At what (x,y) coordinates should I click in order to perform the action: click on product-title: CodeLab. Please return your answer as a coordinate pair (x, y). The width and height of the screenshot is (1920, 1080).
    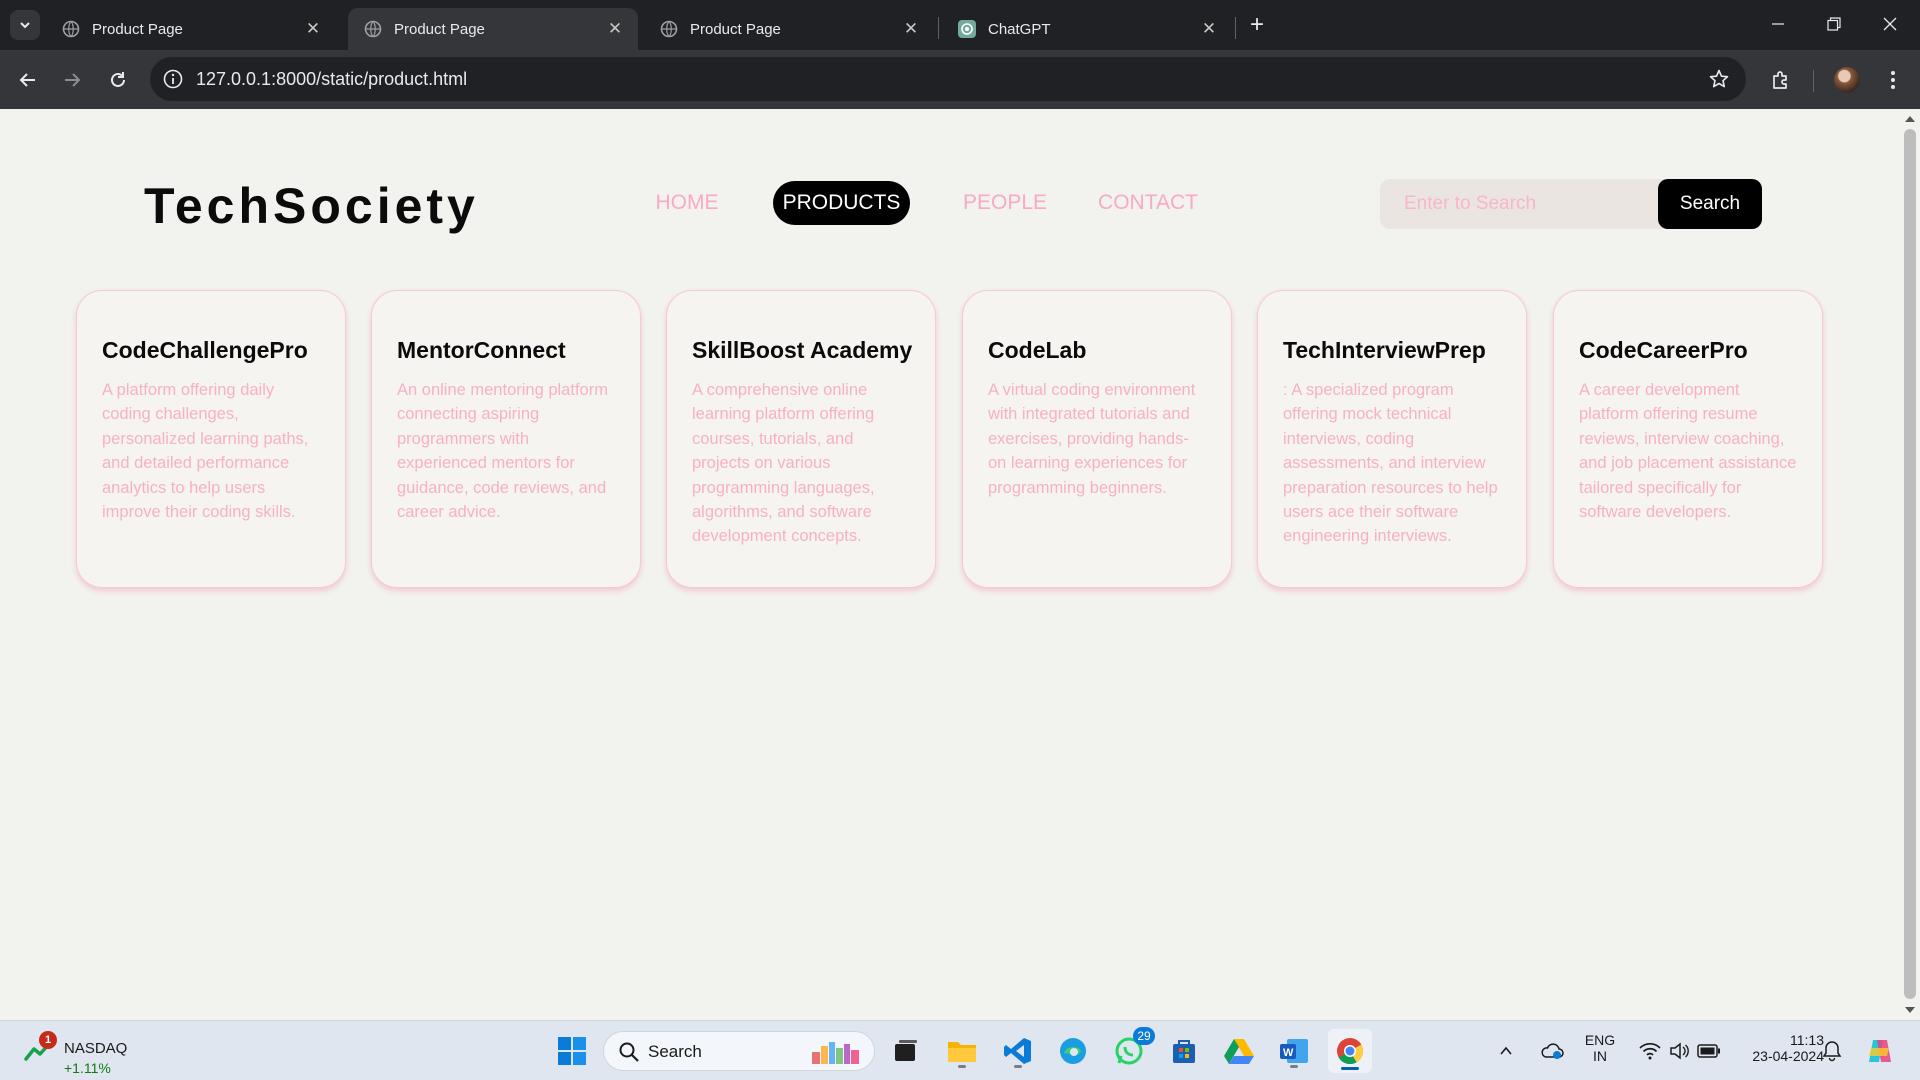
    Looking at the image, I should click on (1037, 350).